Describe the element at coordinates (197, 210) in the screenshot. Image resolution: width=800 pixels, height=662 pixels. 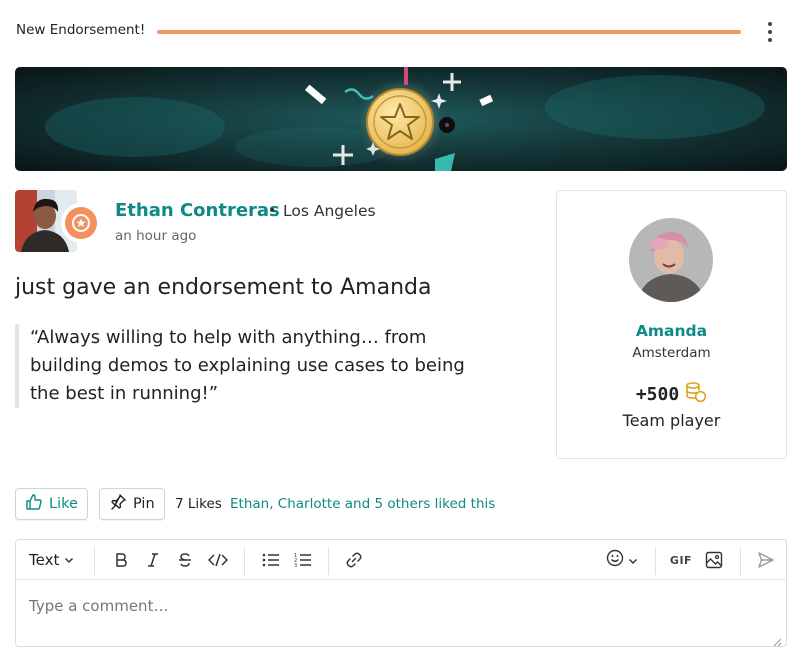
I see `author-name-link: Ethan Contreras` at that location.